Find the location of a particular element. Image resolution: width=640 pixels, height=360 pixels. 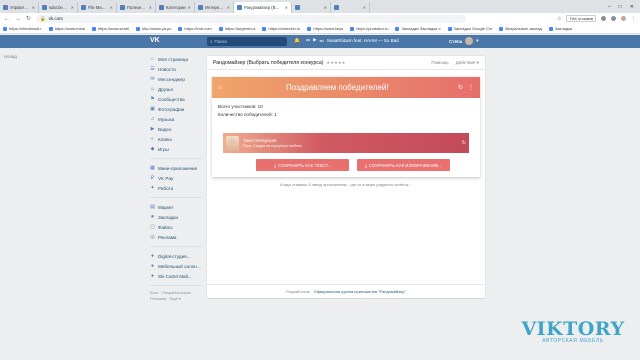

sidebar-item: ▤ Маркет is located at coordinates (176, 207).